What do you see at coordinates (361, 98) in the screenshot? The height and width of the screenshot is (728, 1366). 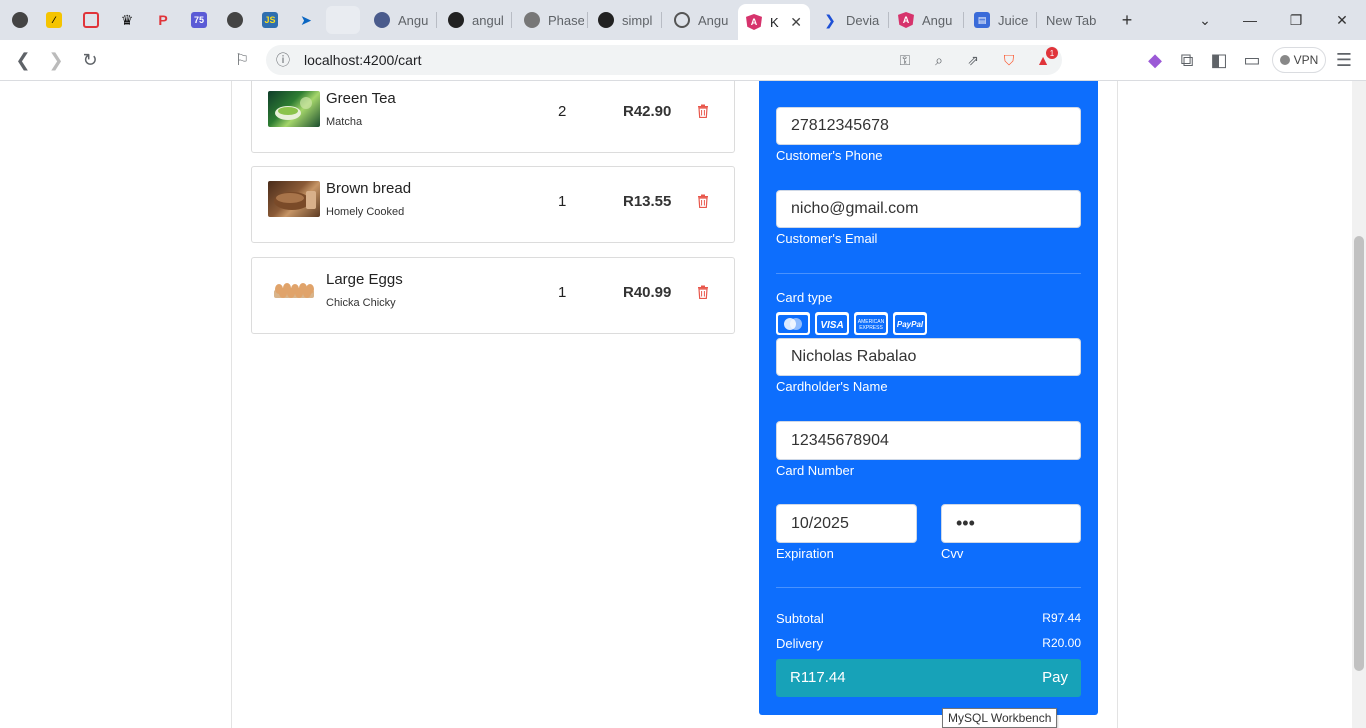 I see `product-name: Green Tea` at bounding box center [361, 98].